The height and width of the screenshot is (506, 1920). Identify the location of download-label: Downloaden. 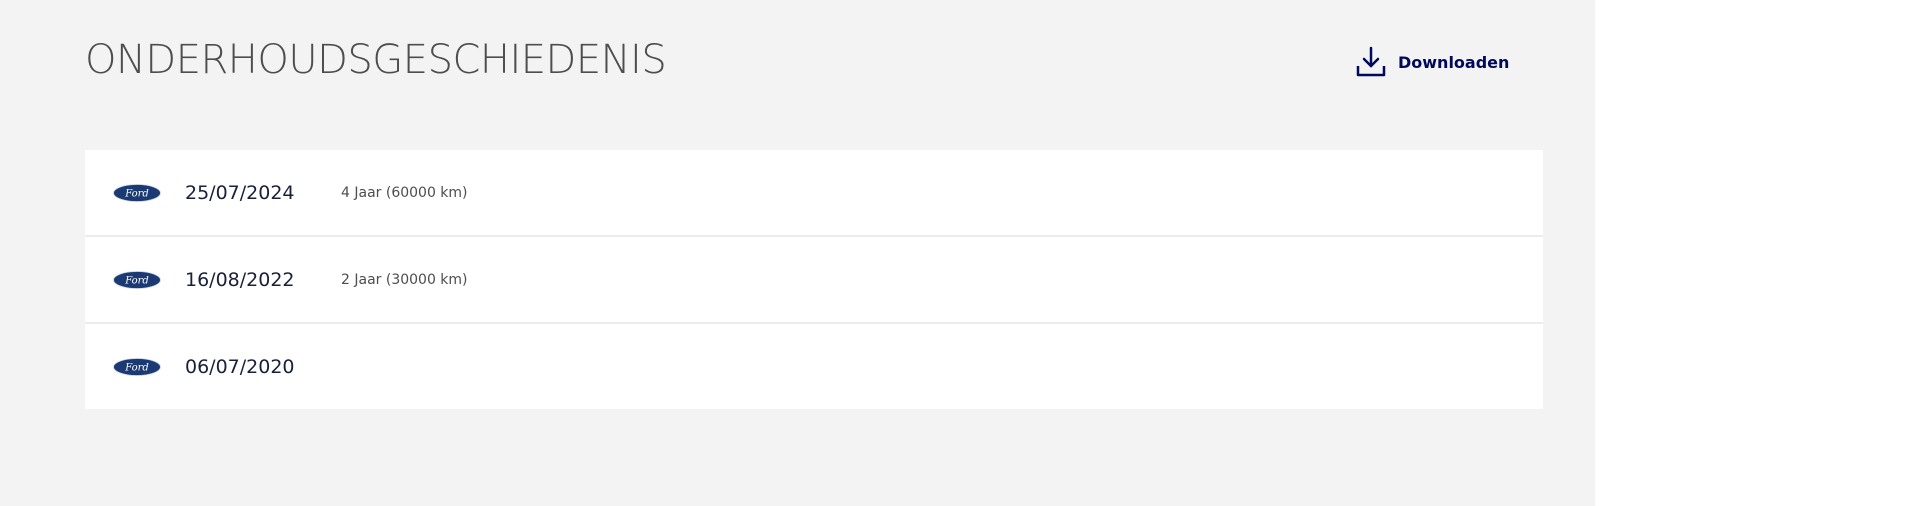
(1454, 62).